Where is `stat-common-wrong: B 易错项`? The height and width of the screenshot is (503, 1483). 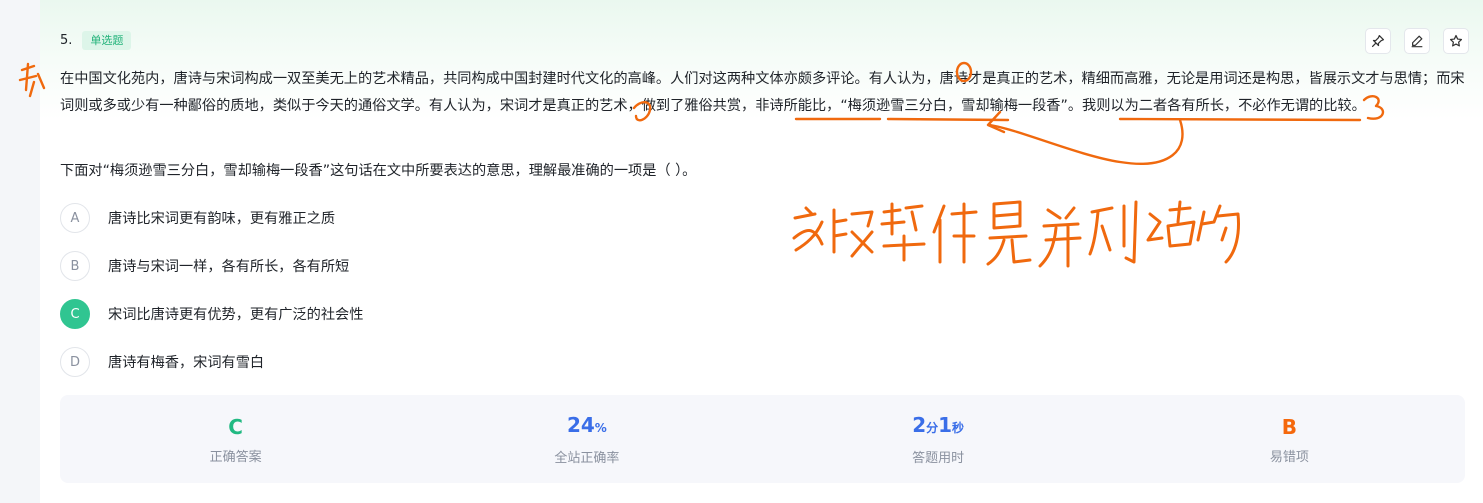 stat-common-wrong: B 易错项 is located at coordinates (1289, 439).